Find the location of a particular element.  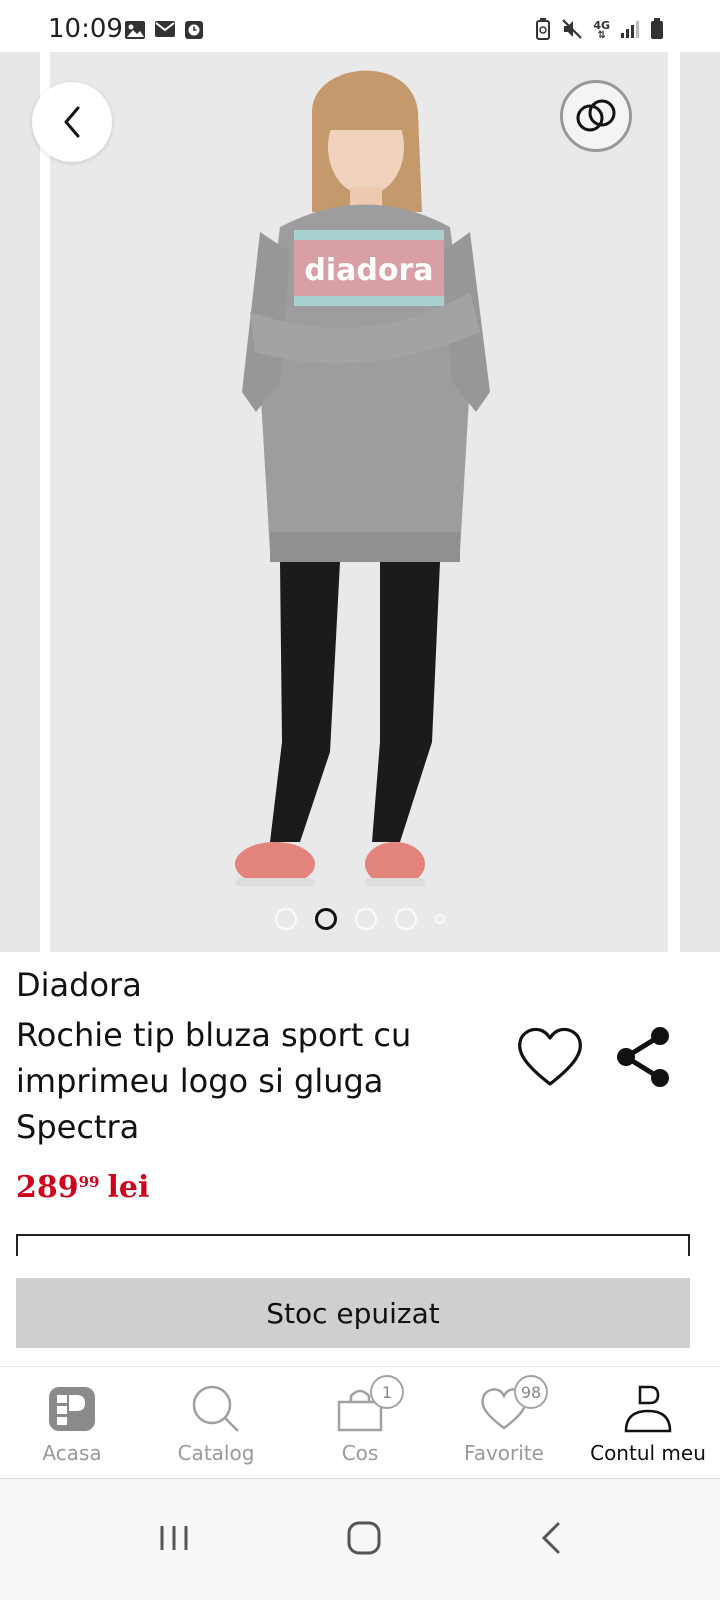

compare-button is located at coordinates (596, 116).